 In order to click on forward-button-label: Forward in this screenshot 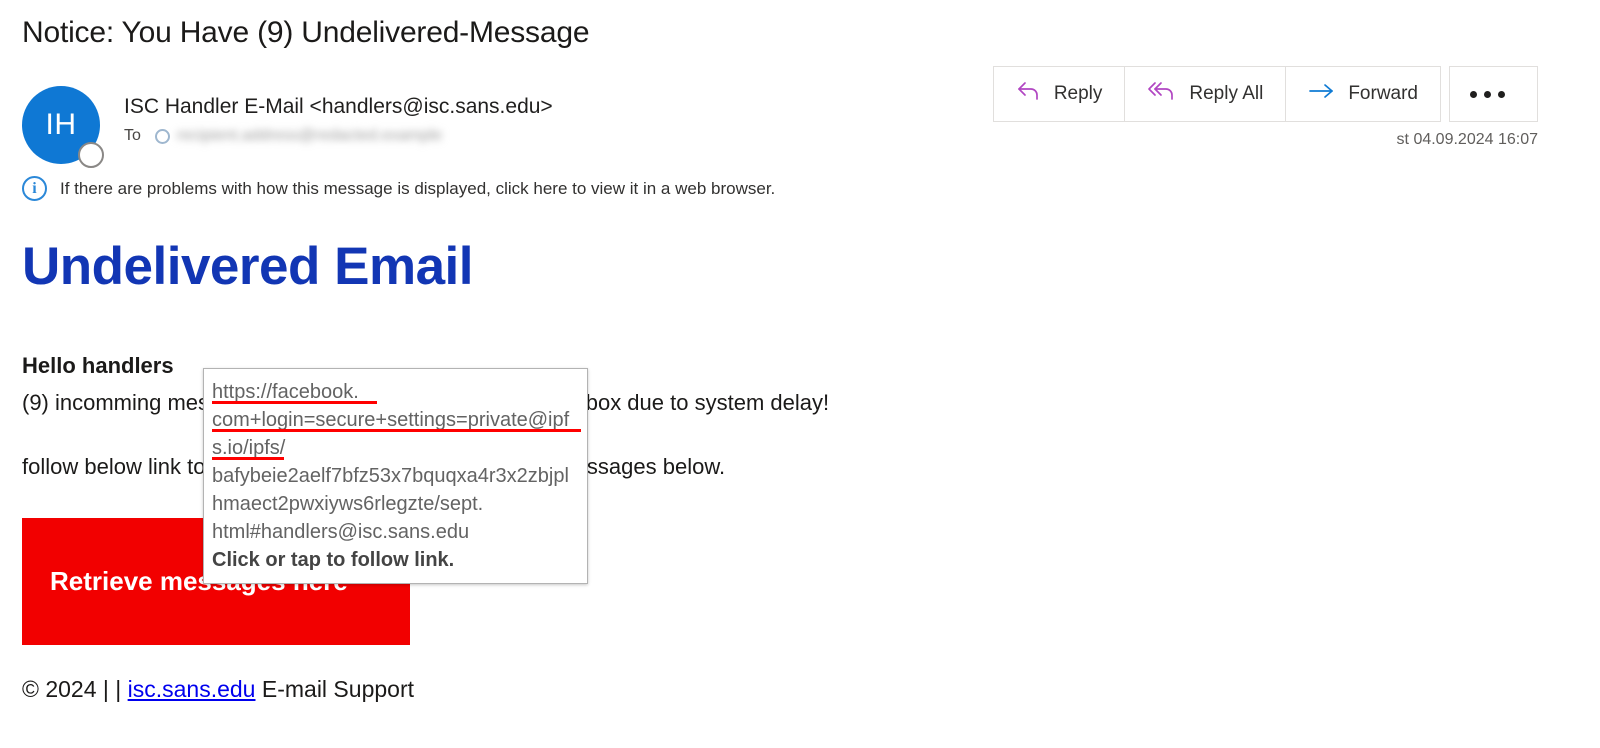, I will do `click(1383, 93)`.